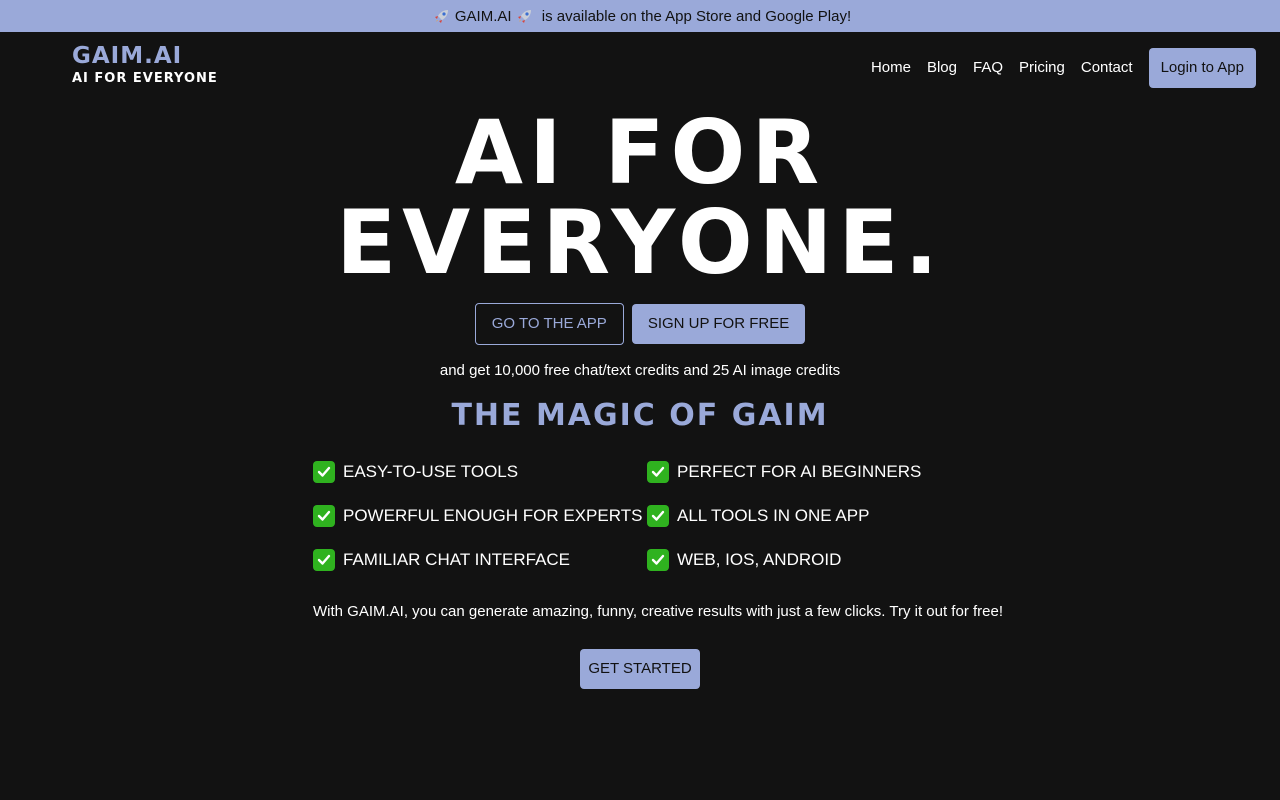 This screenshot has height=800, width=1280. What do you see at coordinates (759, 559) in the screenshot?
I see `feature-label: WEB, IOS, ANDROID` at bounding box center [759, 559].